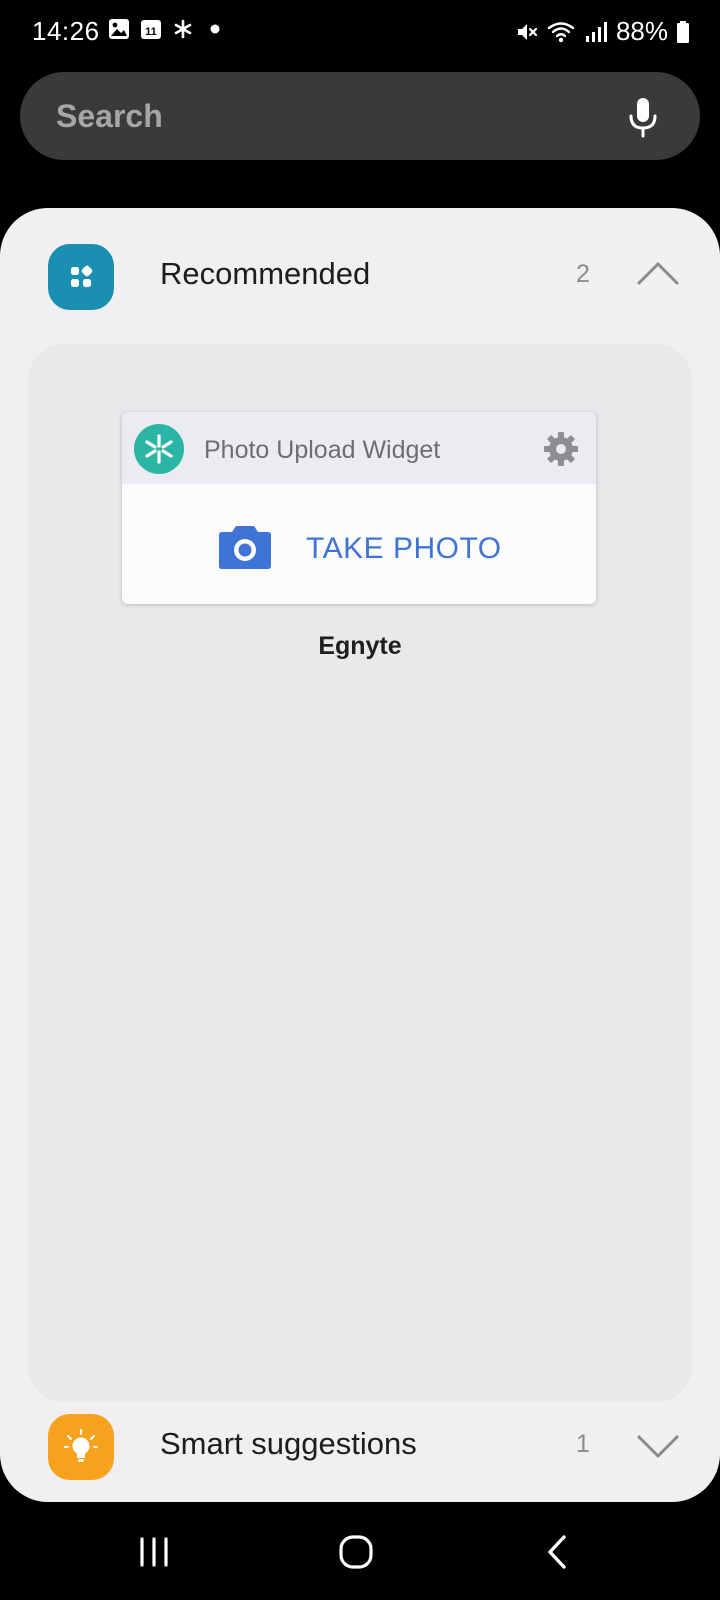 This screenshot has width=720, height=1600. Describe the element at coordinates (215, 29) in the screenshot. I see `dot-icon` at that location.